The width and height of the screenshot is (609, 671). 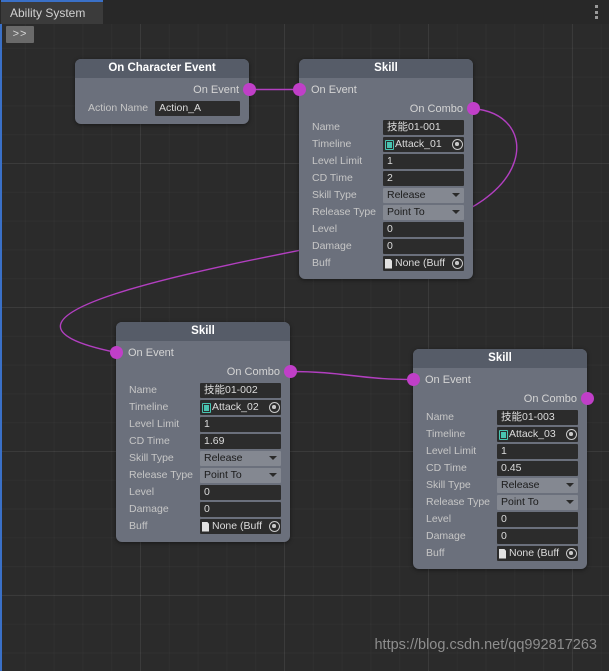 I want to click on field-label: Level Limit, so click(x=337, y=161).